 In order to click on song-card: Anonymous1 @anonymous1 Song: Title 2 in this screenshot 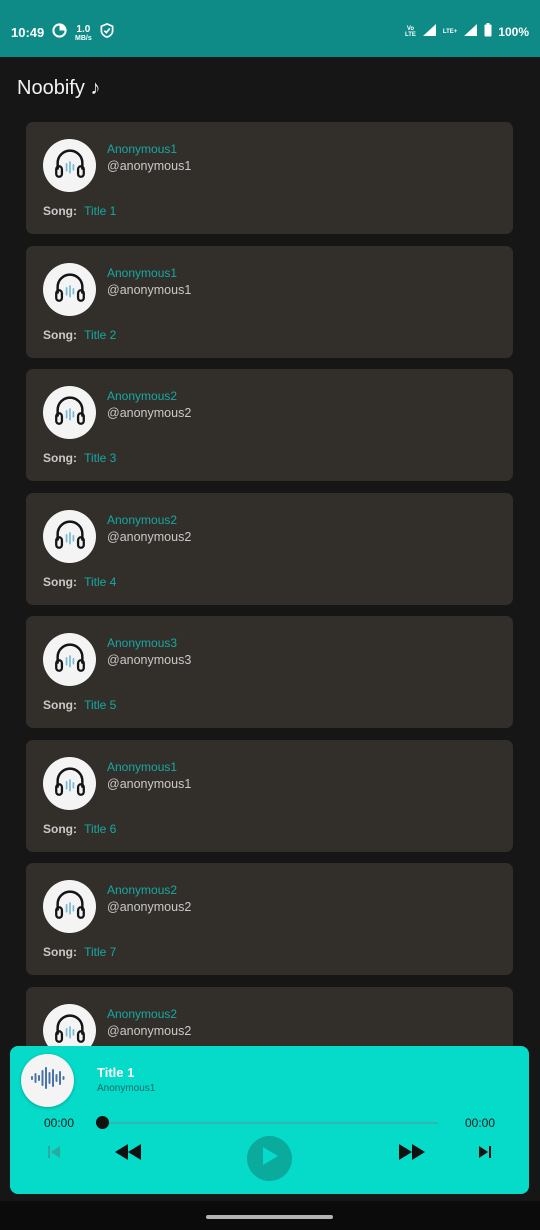, I will do `click(269, 301)`.